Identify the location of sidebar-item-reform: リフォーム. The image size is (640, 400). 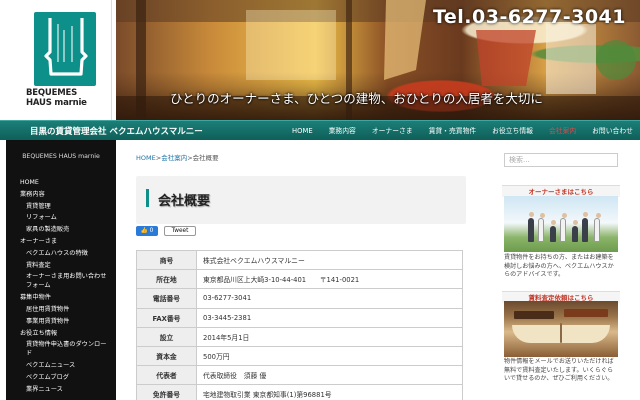
(66, 218).